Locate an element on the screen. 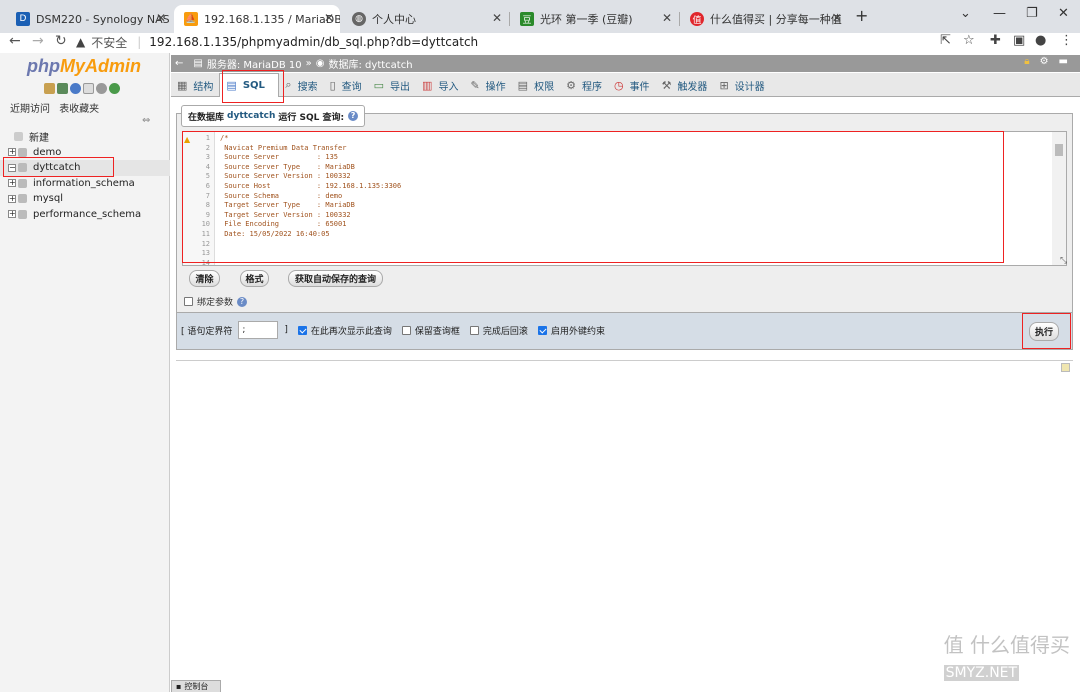 The height and width of the screenshot is (692, 1080). scrollbar-thumb is located at coordinates (1059, 150).